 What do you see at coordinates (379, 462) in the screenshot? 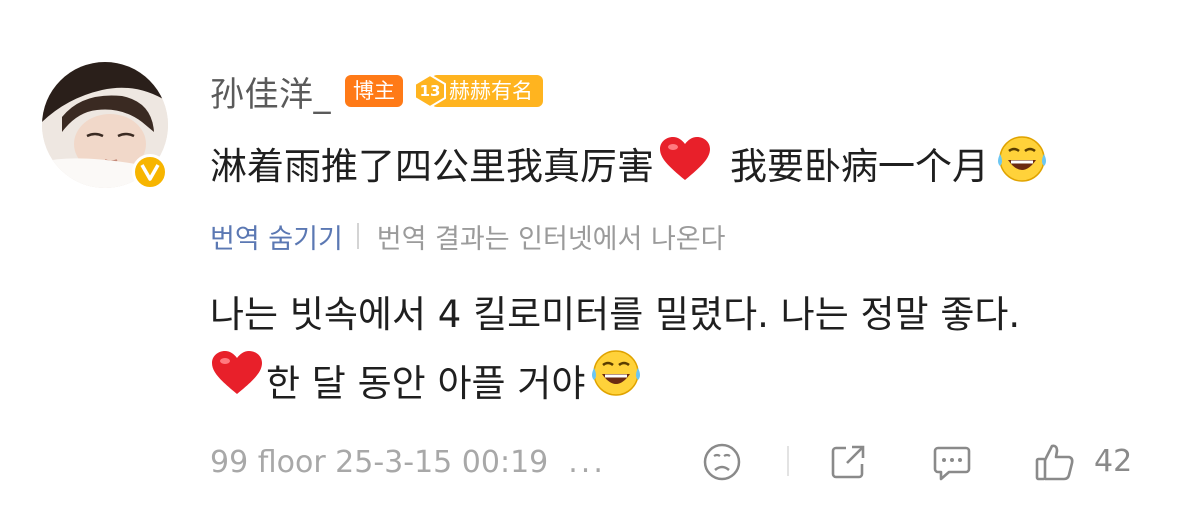
I see `comment-meta: 99 floor 25-3-15 00:19` at bounding box center [379, 462].